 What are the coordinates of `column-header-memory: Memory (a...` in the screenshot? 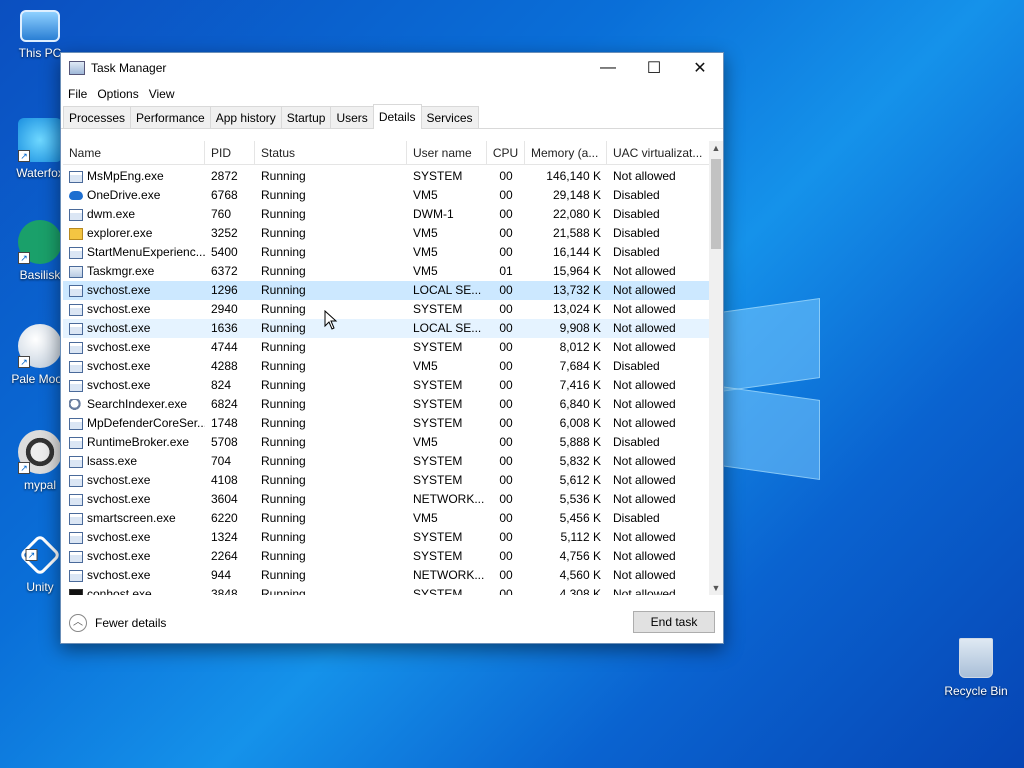 It's located at (566, 153).